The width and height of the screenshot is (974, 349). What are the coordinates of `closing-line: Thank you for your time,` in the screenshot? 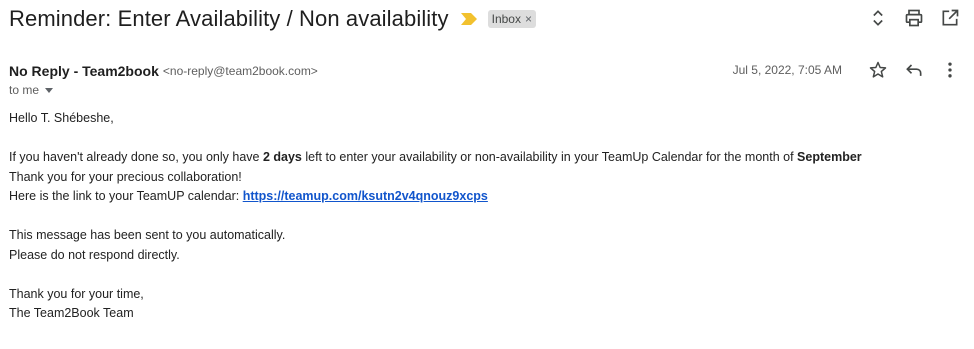 It's located at (76, 293).